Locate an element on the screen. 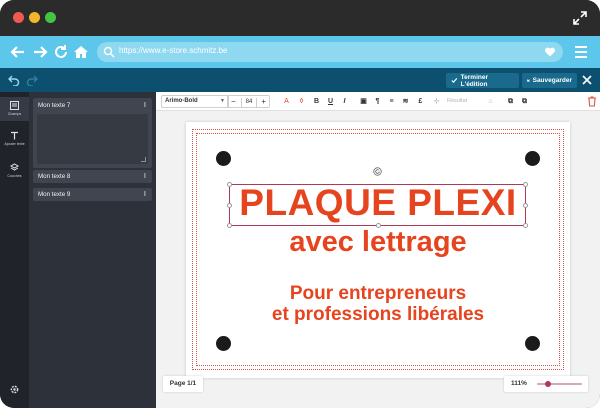 The image size is (600, 408). address-bar: https://www.e-store.schmitz.be is located at coordinates (330, 52).